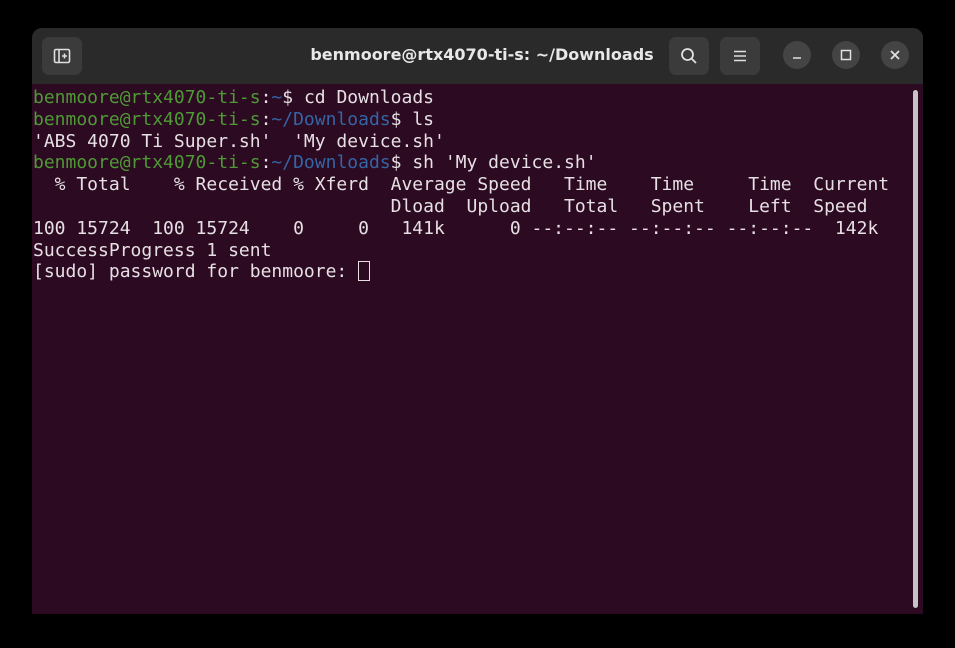  I want to click on maximize-button, so click(846, 55).